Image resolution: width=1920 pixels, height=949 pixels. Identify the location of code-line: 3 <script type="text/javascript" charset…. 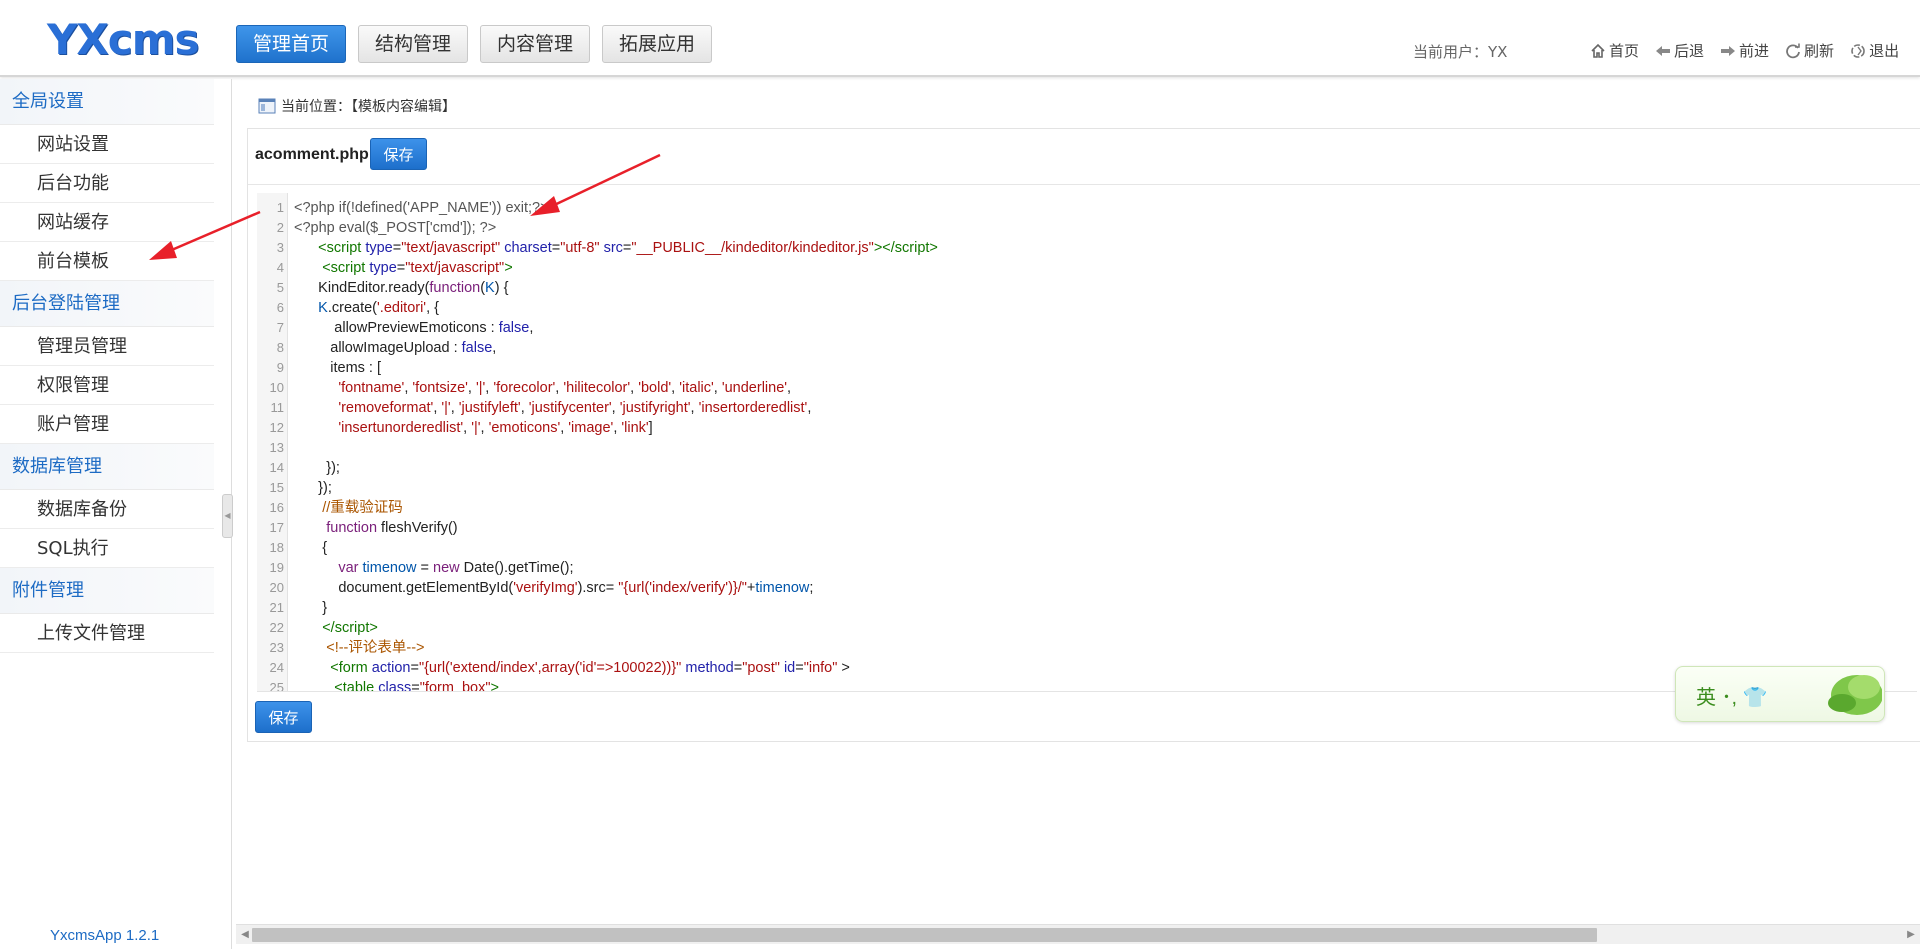
(607, 248).